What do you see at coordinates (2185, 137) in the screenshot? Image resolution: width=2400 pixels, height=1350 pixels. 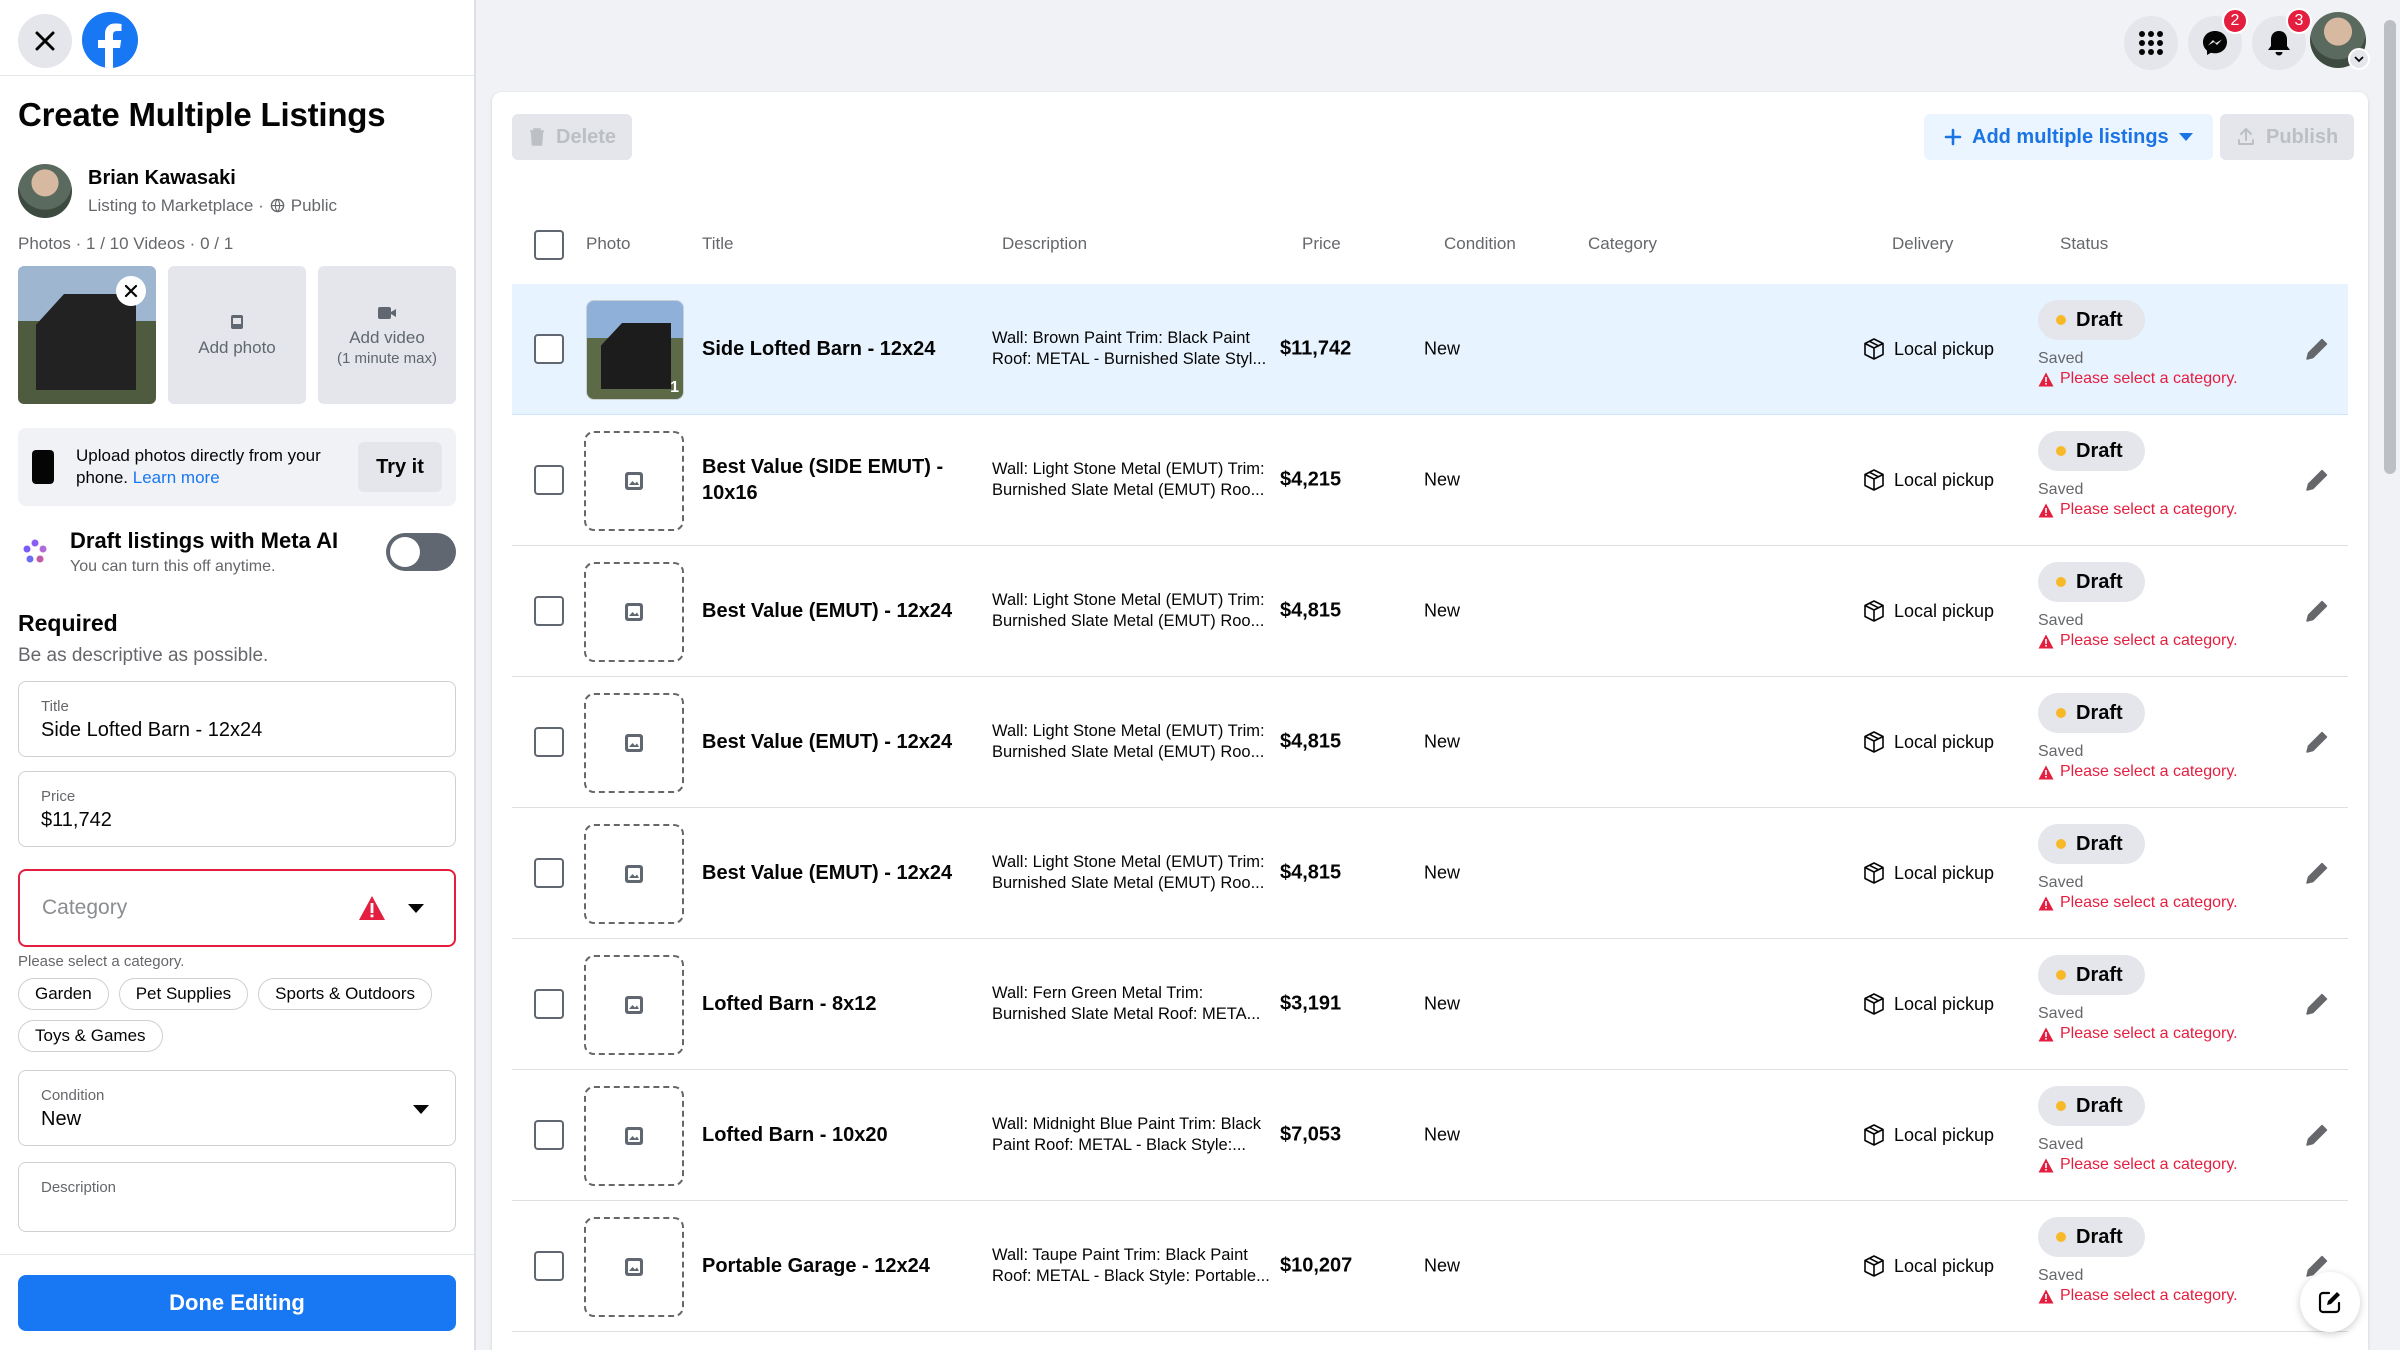 I see `chevron-down-icon` at bounding box center [2185, 137].